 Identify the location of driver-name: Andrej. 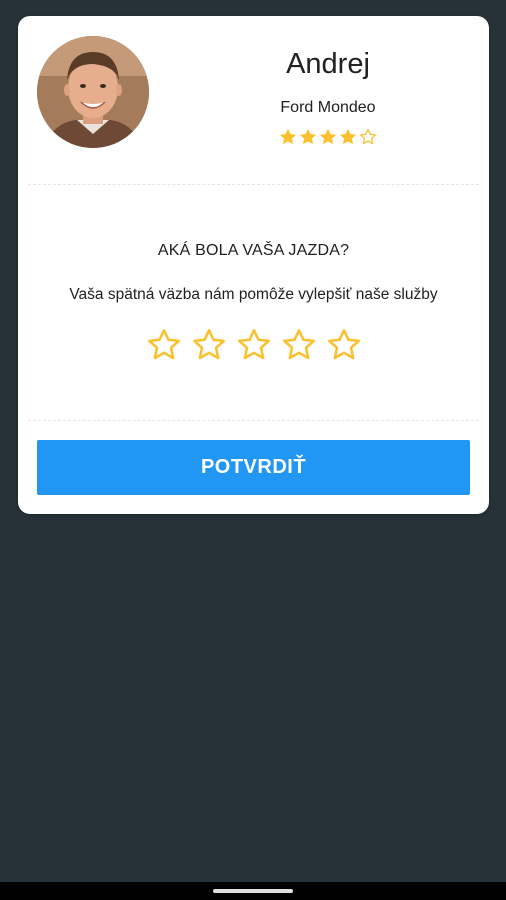
(328, 64).